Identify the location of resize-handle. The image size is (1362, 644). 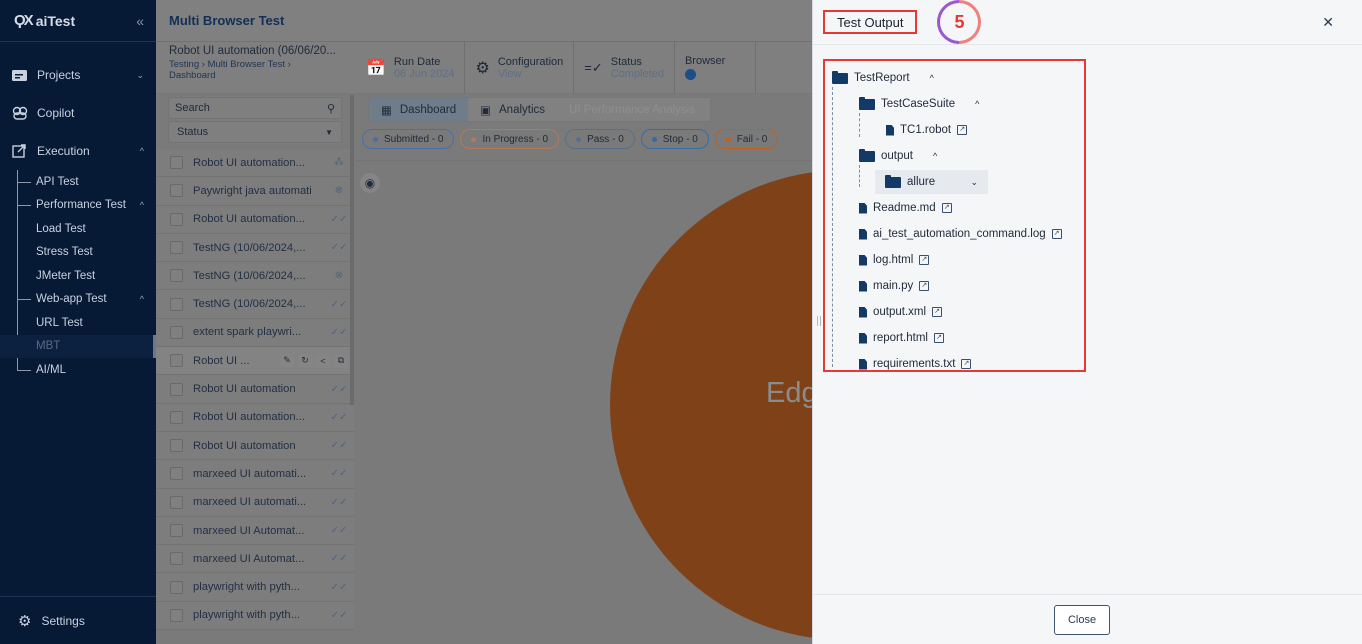
(819, 321).